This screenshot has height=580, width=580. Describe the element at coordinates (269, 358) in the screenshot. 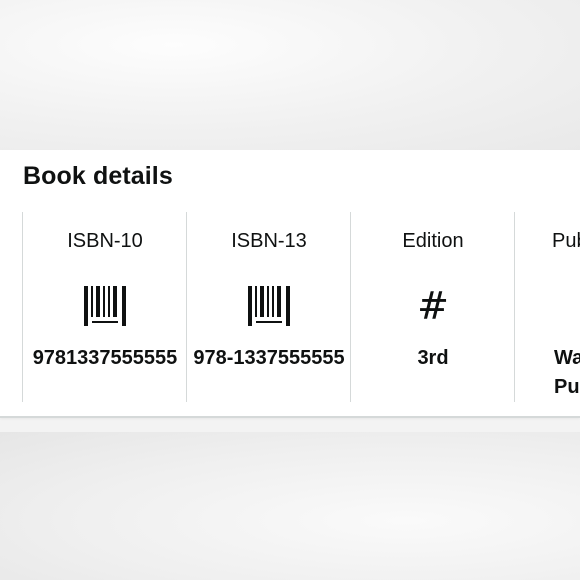

I see `isbn-13-value: 978-1337555555` at that location.